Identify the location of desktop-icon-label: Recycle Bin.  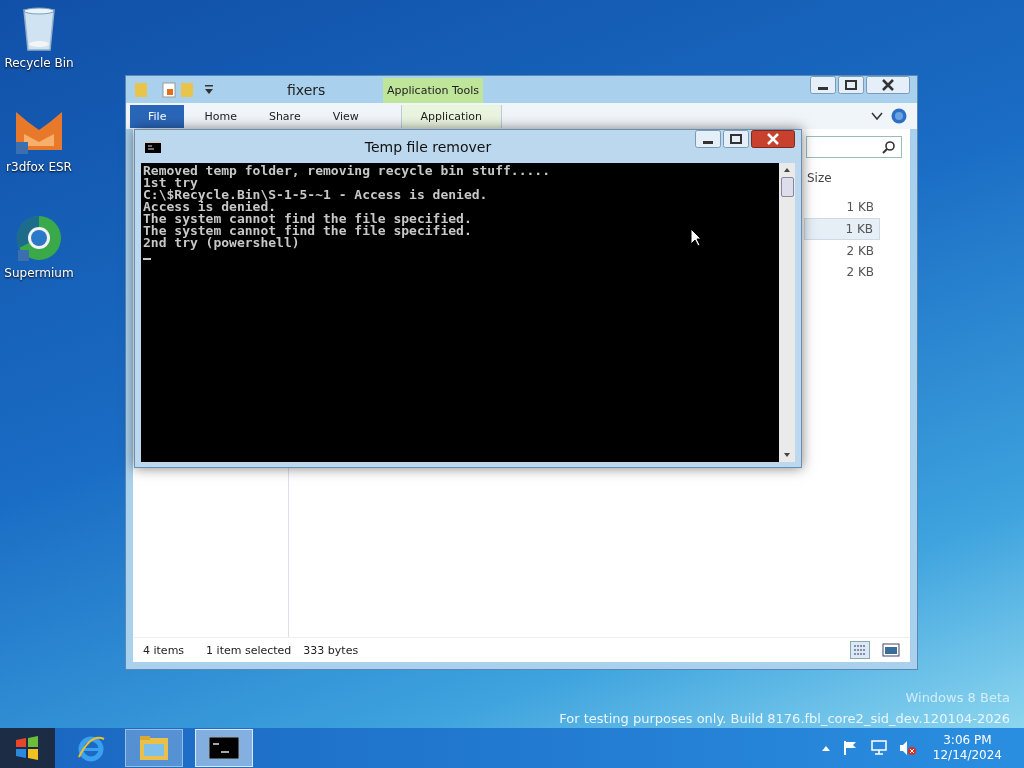
(39, 63).